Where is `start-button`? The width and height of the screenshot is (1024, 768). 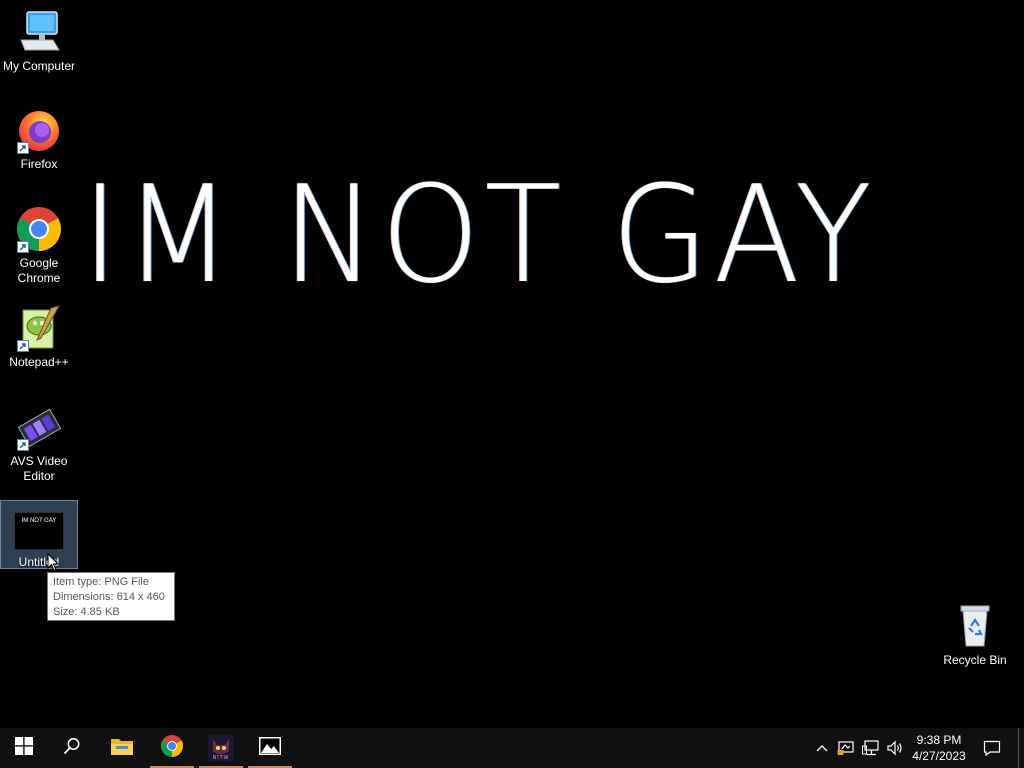
start-button is located at coordinates (24, 748).